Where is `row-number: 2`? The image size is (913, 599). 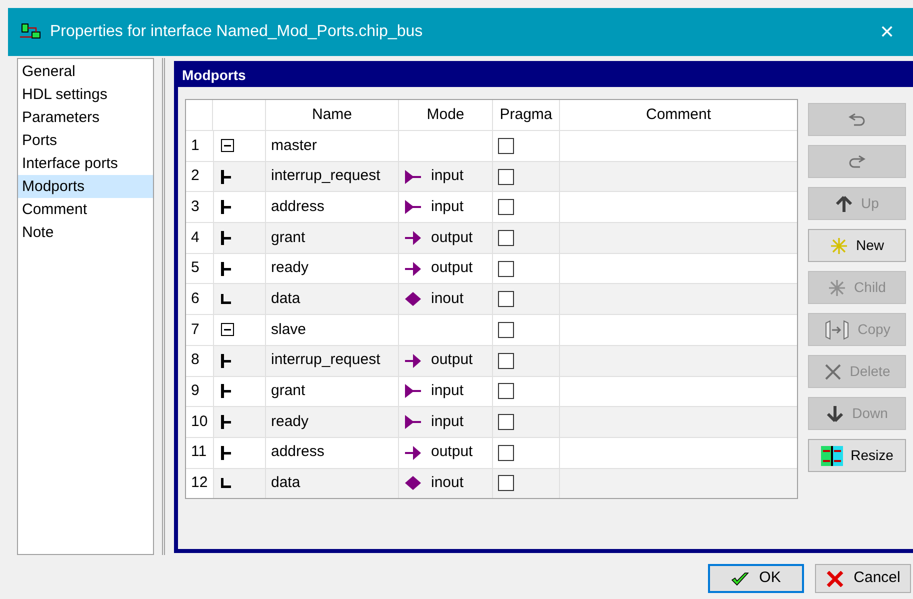 row-number: 2 is located at coordinates (195, 176).